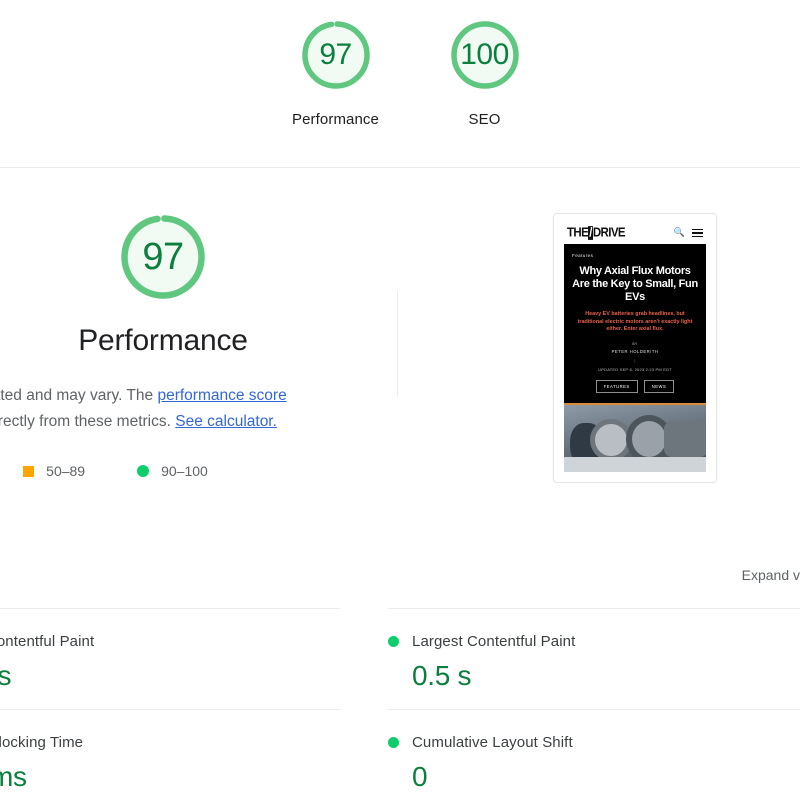 This screenshot has width=800, height=800. Describe the element at coordinates (609, 233) in the screenshot. I see `site-logo-post: DRIVE` at that location.